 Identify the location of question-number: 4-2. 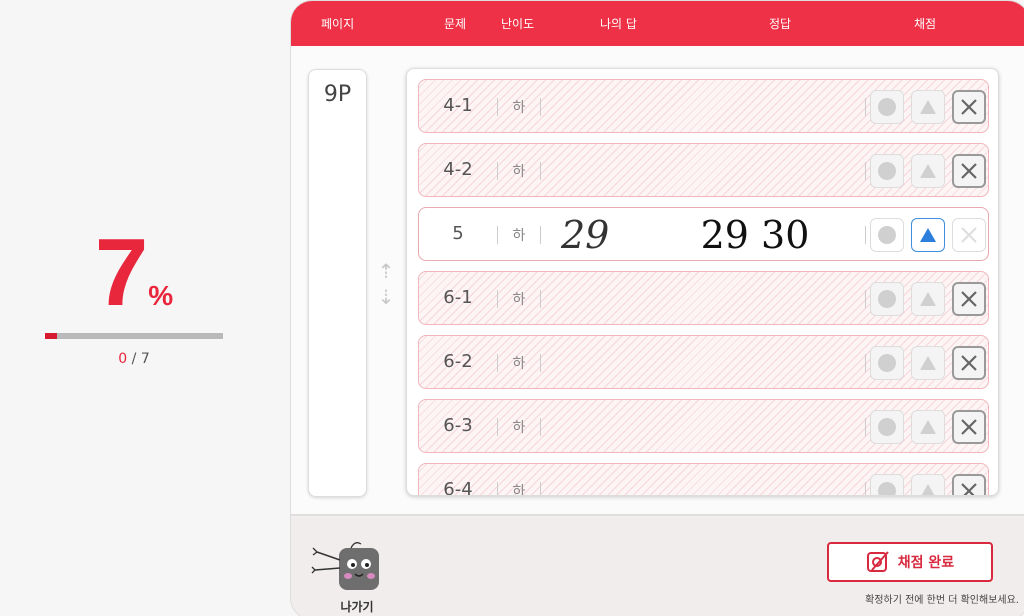
(458, 169).